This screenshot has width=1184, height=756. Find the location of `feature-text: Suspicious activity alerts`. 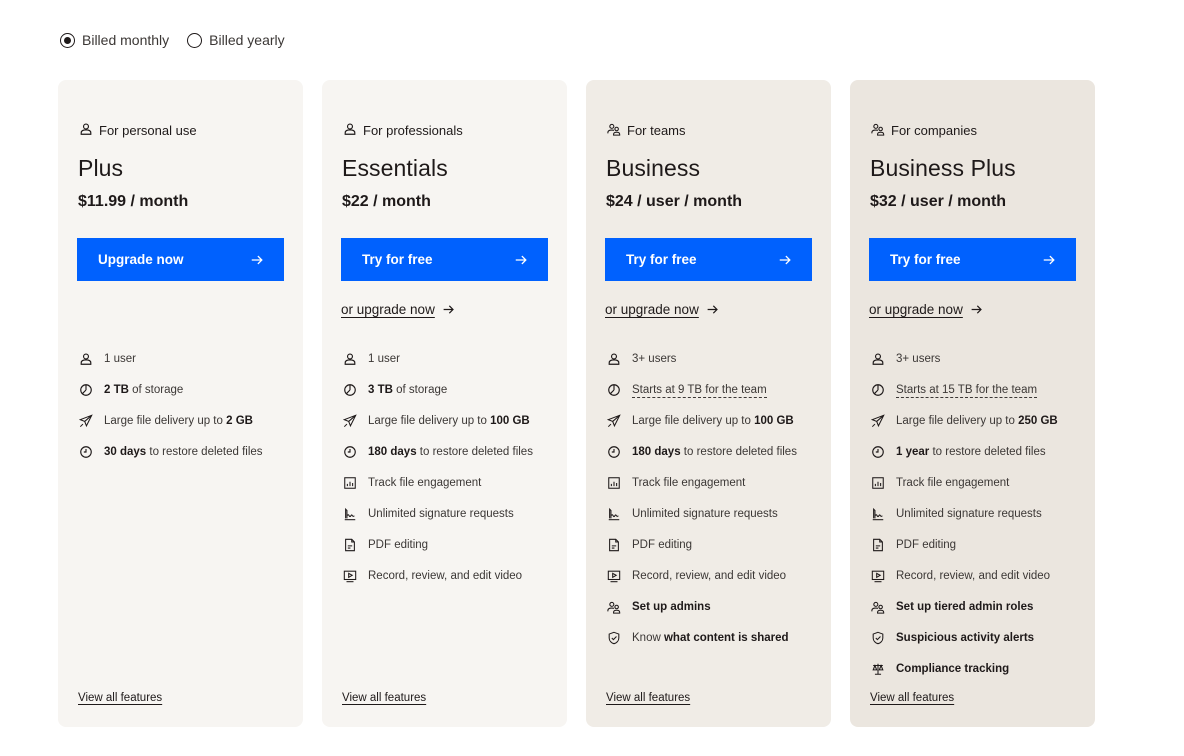

feature-text: Suspicious activity alerts is located at coordinates (965, 638).